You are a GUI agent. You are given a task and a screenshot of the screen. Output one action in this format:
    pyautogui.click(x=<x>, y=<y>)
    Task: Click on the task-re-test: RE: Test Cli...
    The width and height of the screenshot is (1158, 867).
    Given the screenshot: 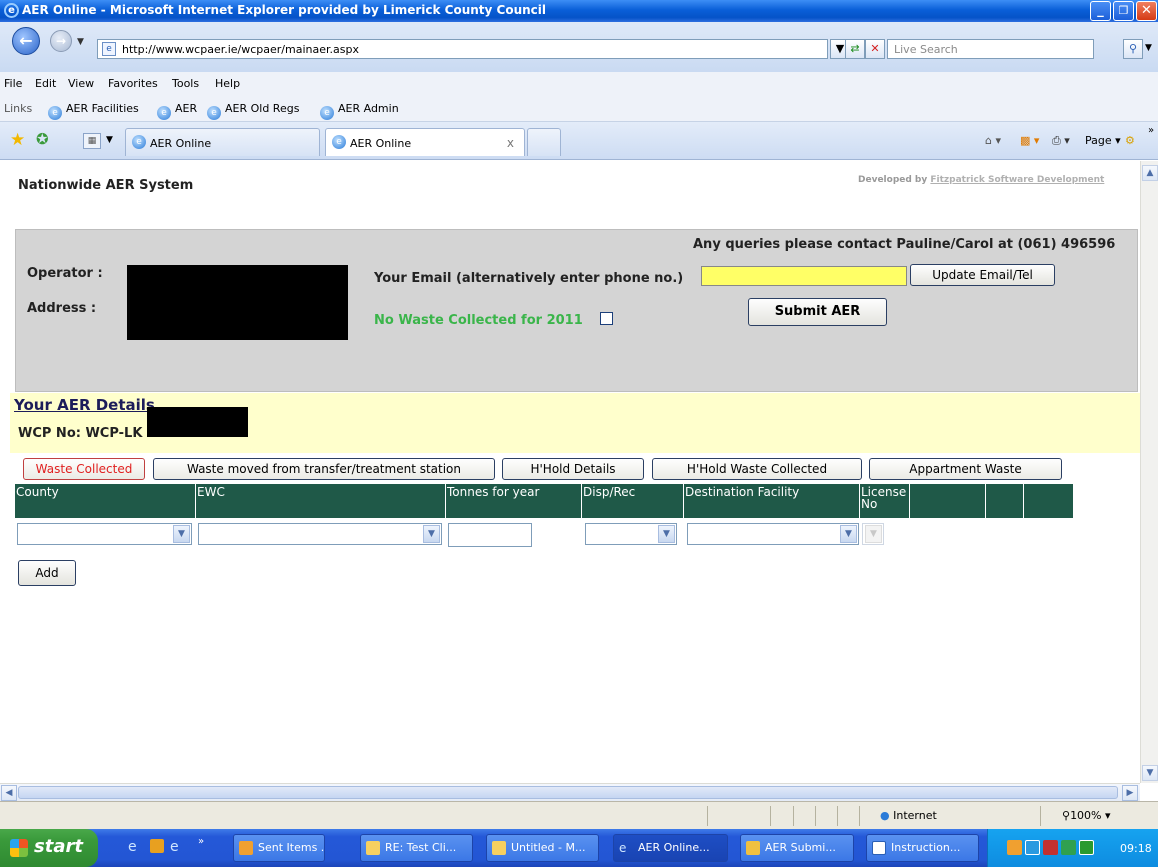 What is the action you would take?
    pyautogui.click(x=416, y=848)
    